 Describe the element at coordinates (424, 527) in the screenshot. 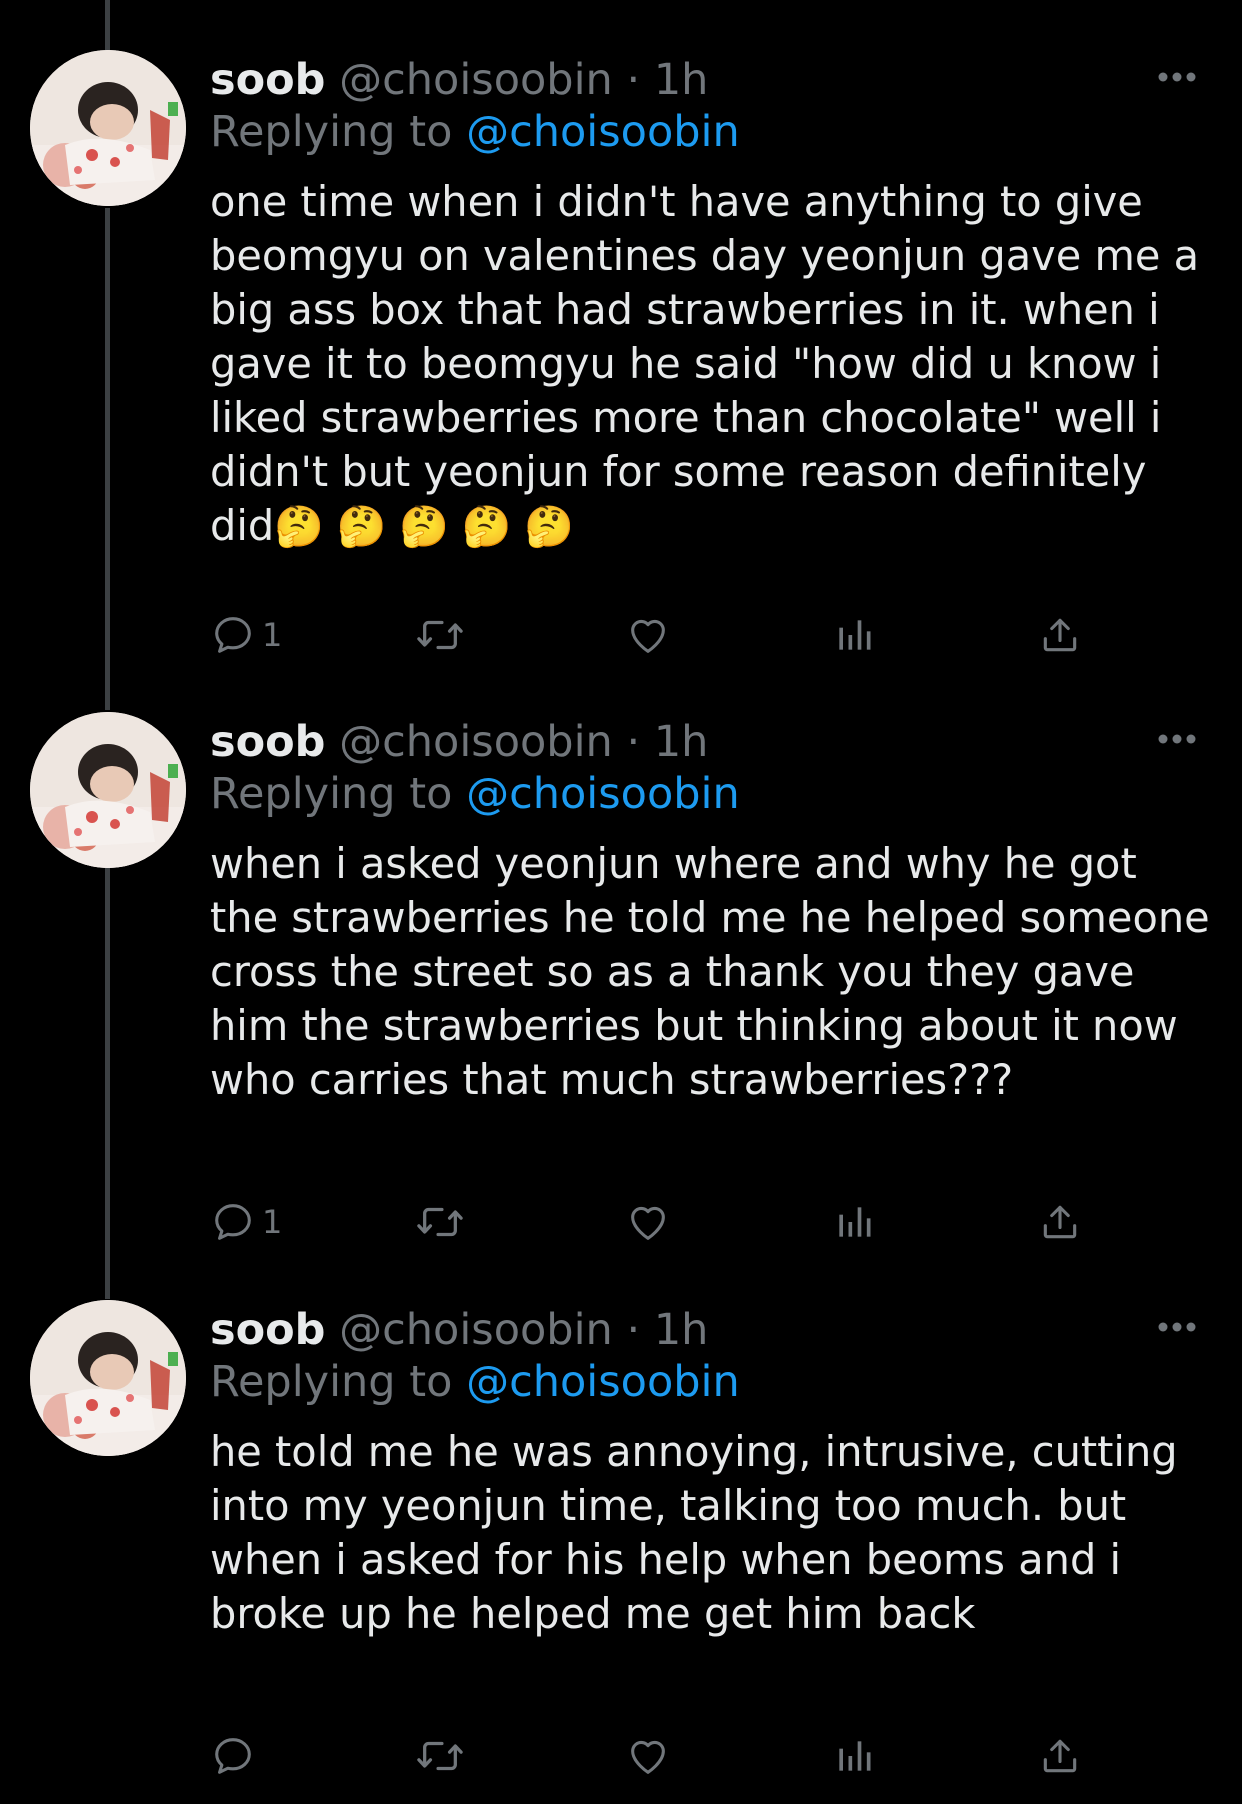

I see `thinking-face-emojis: 🤔 🤔 🤔 🤔 🤔` at that location.